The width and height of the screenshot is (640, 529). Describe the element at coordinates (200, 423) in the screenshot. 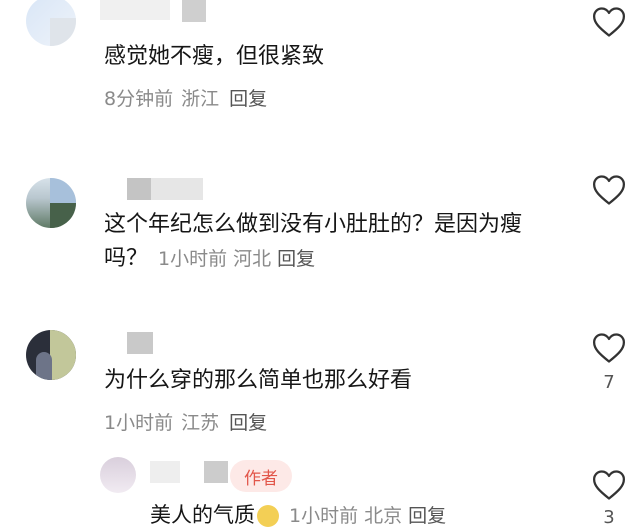

I see `comment-location: 江苏` at that location.